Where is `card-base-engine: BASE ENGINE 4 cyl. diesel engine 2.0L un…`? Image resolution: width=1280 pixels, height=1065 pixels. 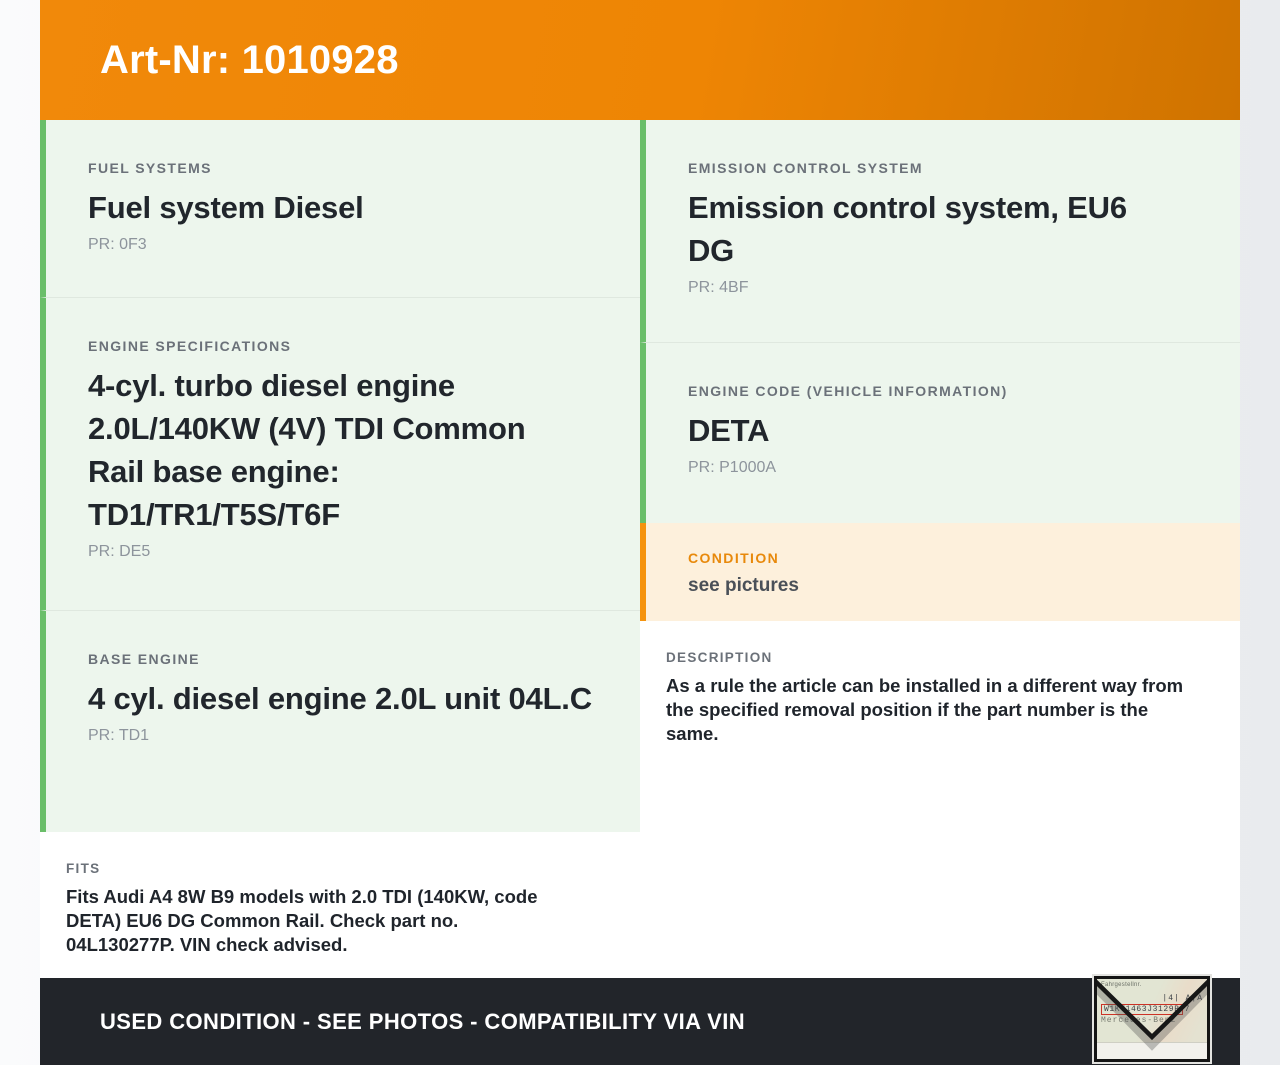 card-base-engine: BASE ENGINE 4 cyl. diesel engine 2.0L un… is located at coordinates (340, 721).